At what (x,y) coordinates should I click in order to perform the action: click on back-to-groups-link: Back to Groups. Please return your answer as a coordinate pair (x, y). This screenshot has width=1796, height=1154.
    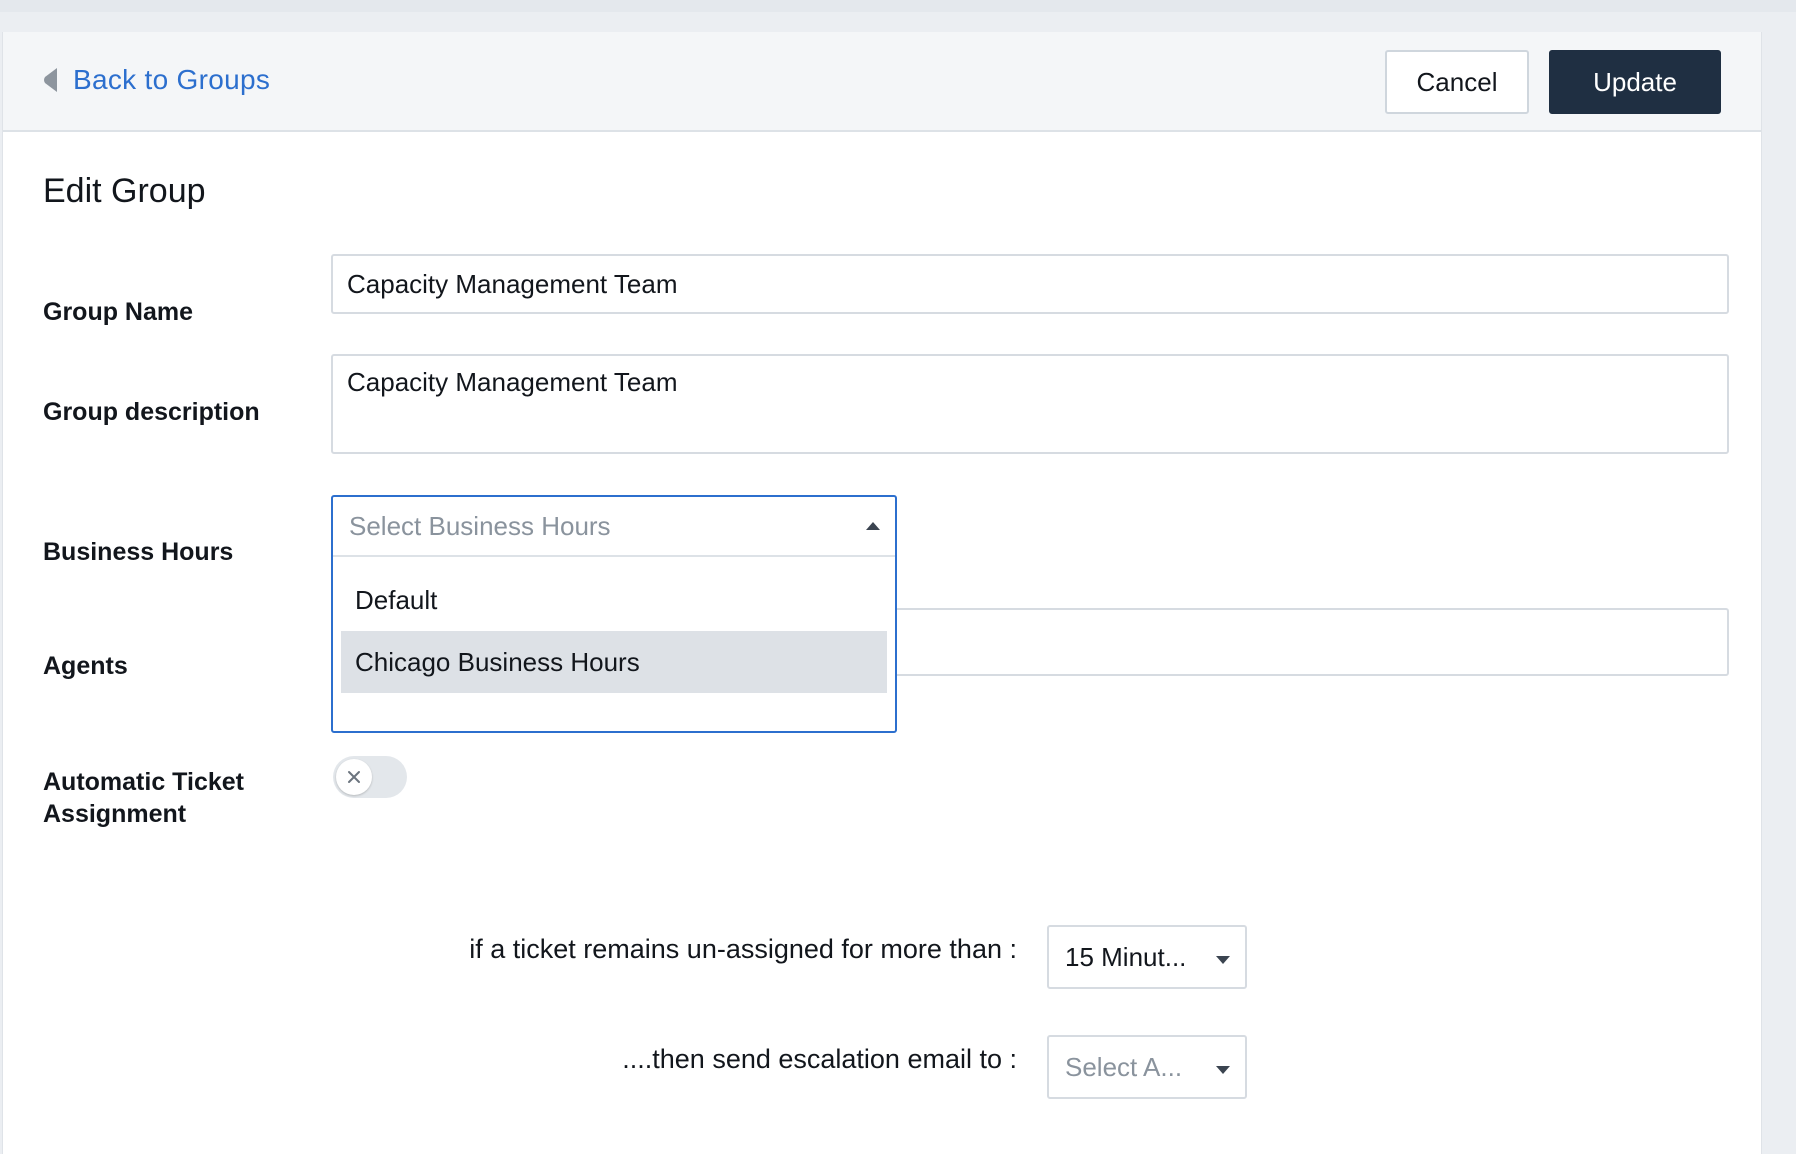
    Looking at the image, I should click on (156, 80).